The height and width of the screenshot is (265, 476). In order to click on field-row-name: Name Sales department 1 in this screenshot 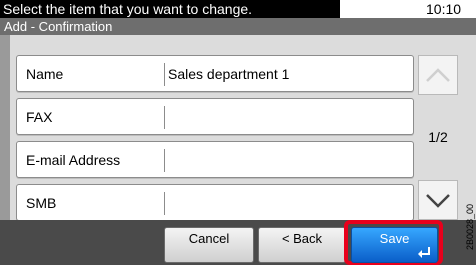, I will do `click(215, 73)`.